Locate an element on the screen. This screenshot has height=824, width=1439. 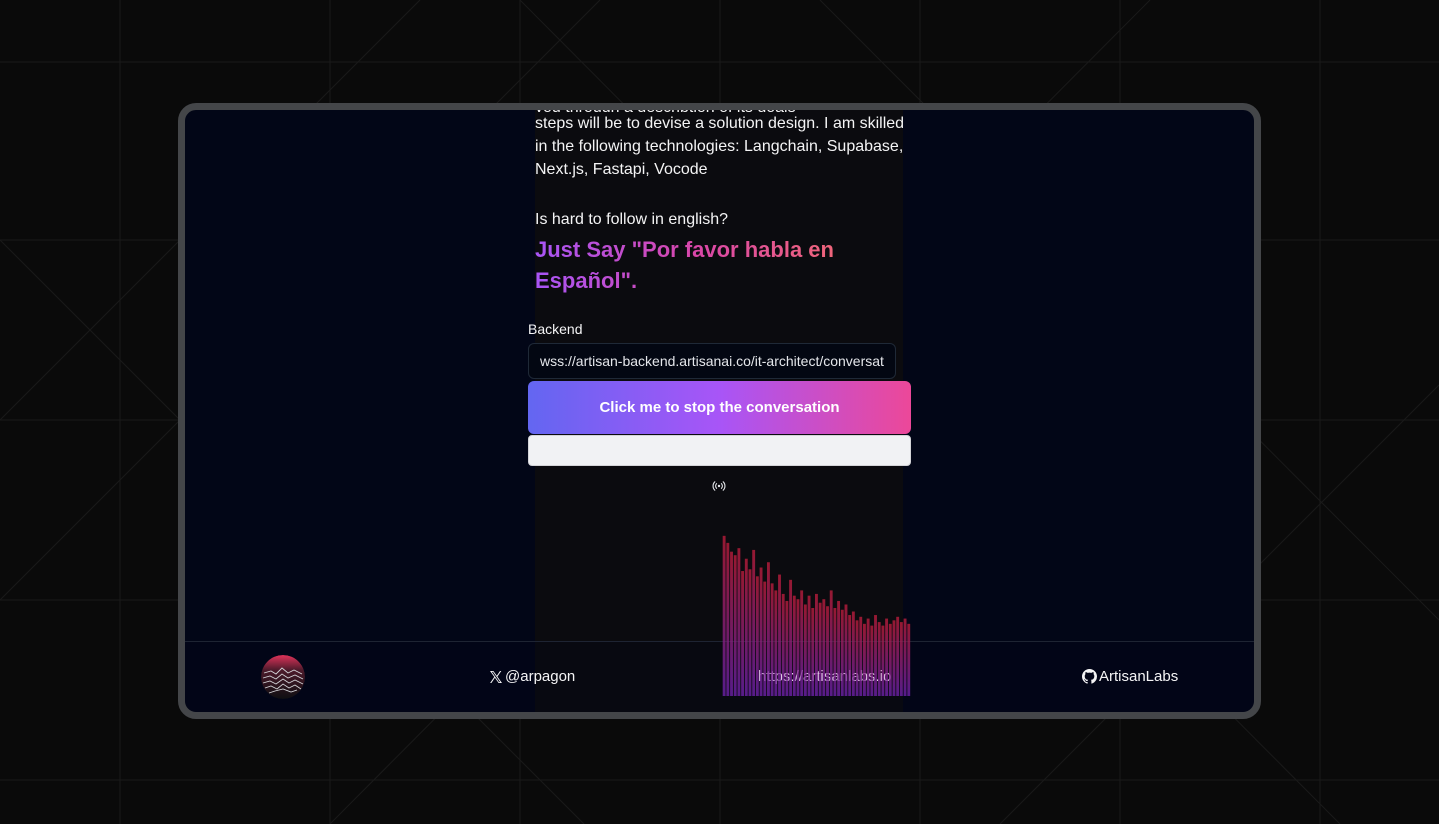
backend-url-input is located at coordinates (712, 361).